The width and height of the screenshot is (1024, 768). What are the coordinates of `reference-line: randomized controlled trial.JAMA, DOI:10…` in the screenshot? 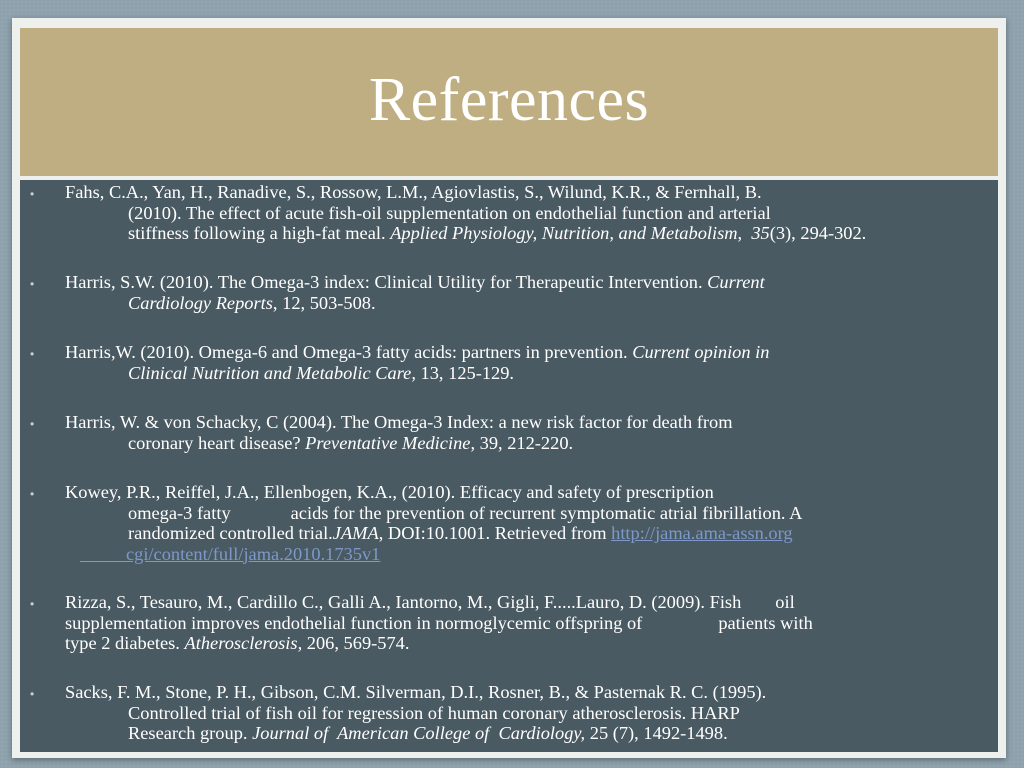 It's located at (460, 533).